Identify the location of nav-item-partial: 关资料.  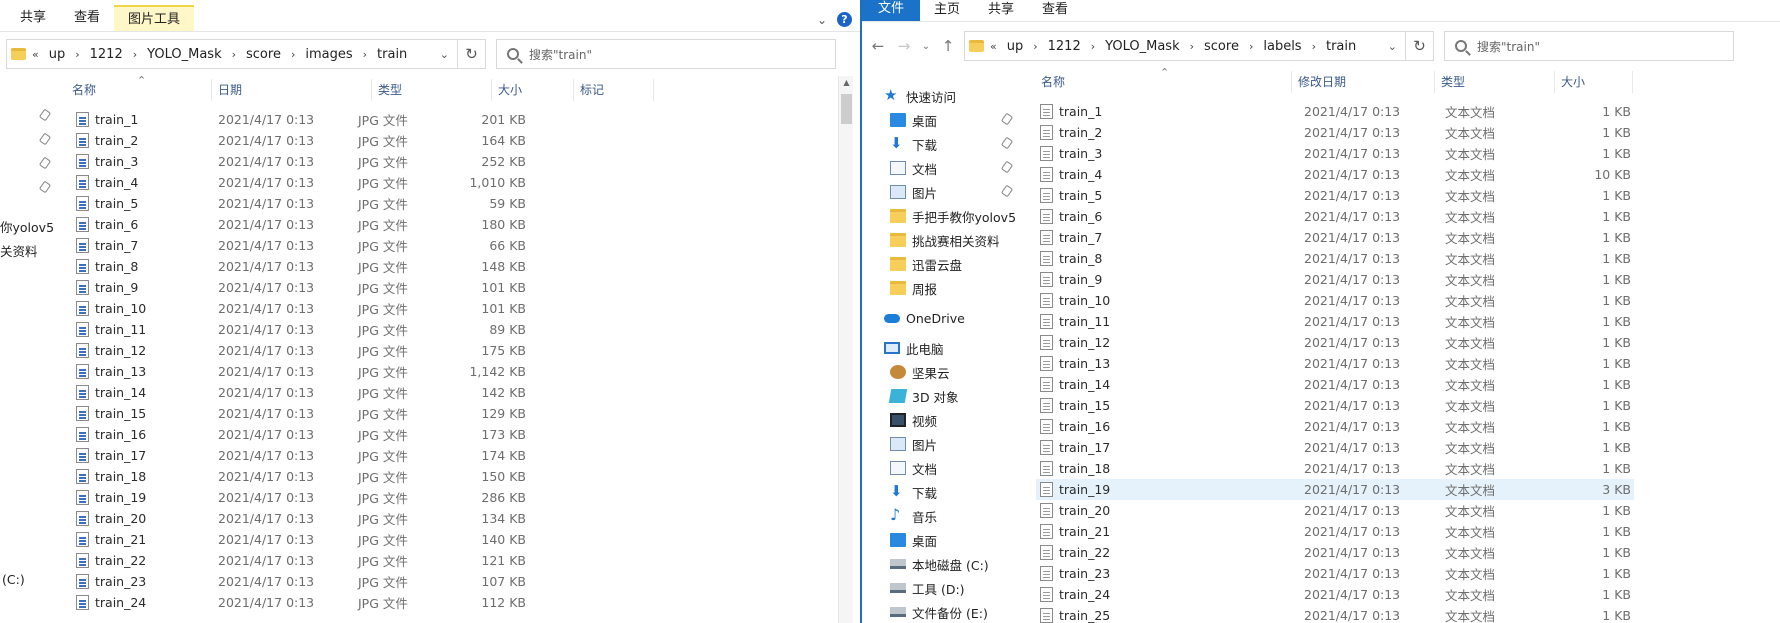
(19, 250).